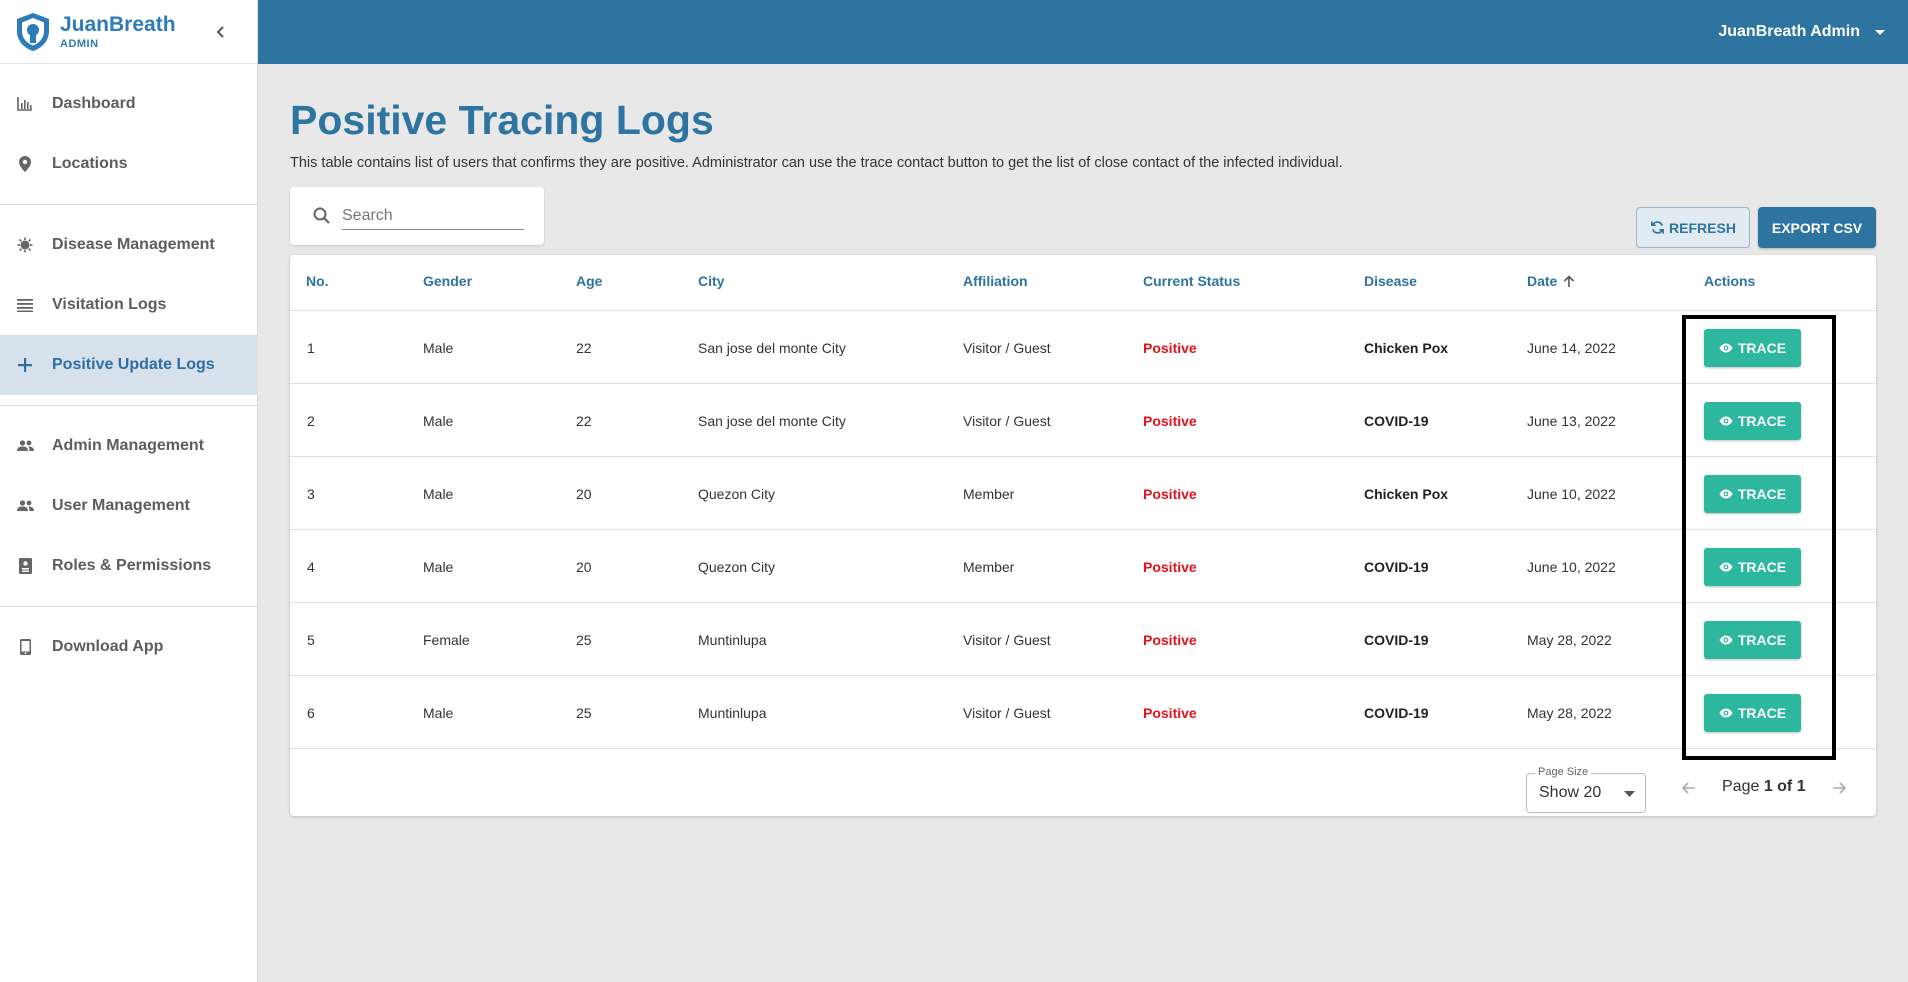  What do you see at coordinates (25, 506) in the screenshot?
I see `people-icon` at bounding box center [25, 506].